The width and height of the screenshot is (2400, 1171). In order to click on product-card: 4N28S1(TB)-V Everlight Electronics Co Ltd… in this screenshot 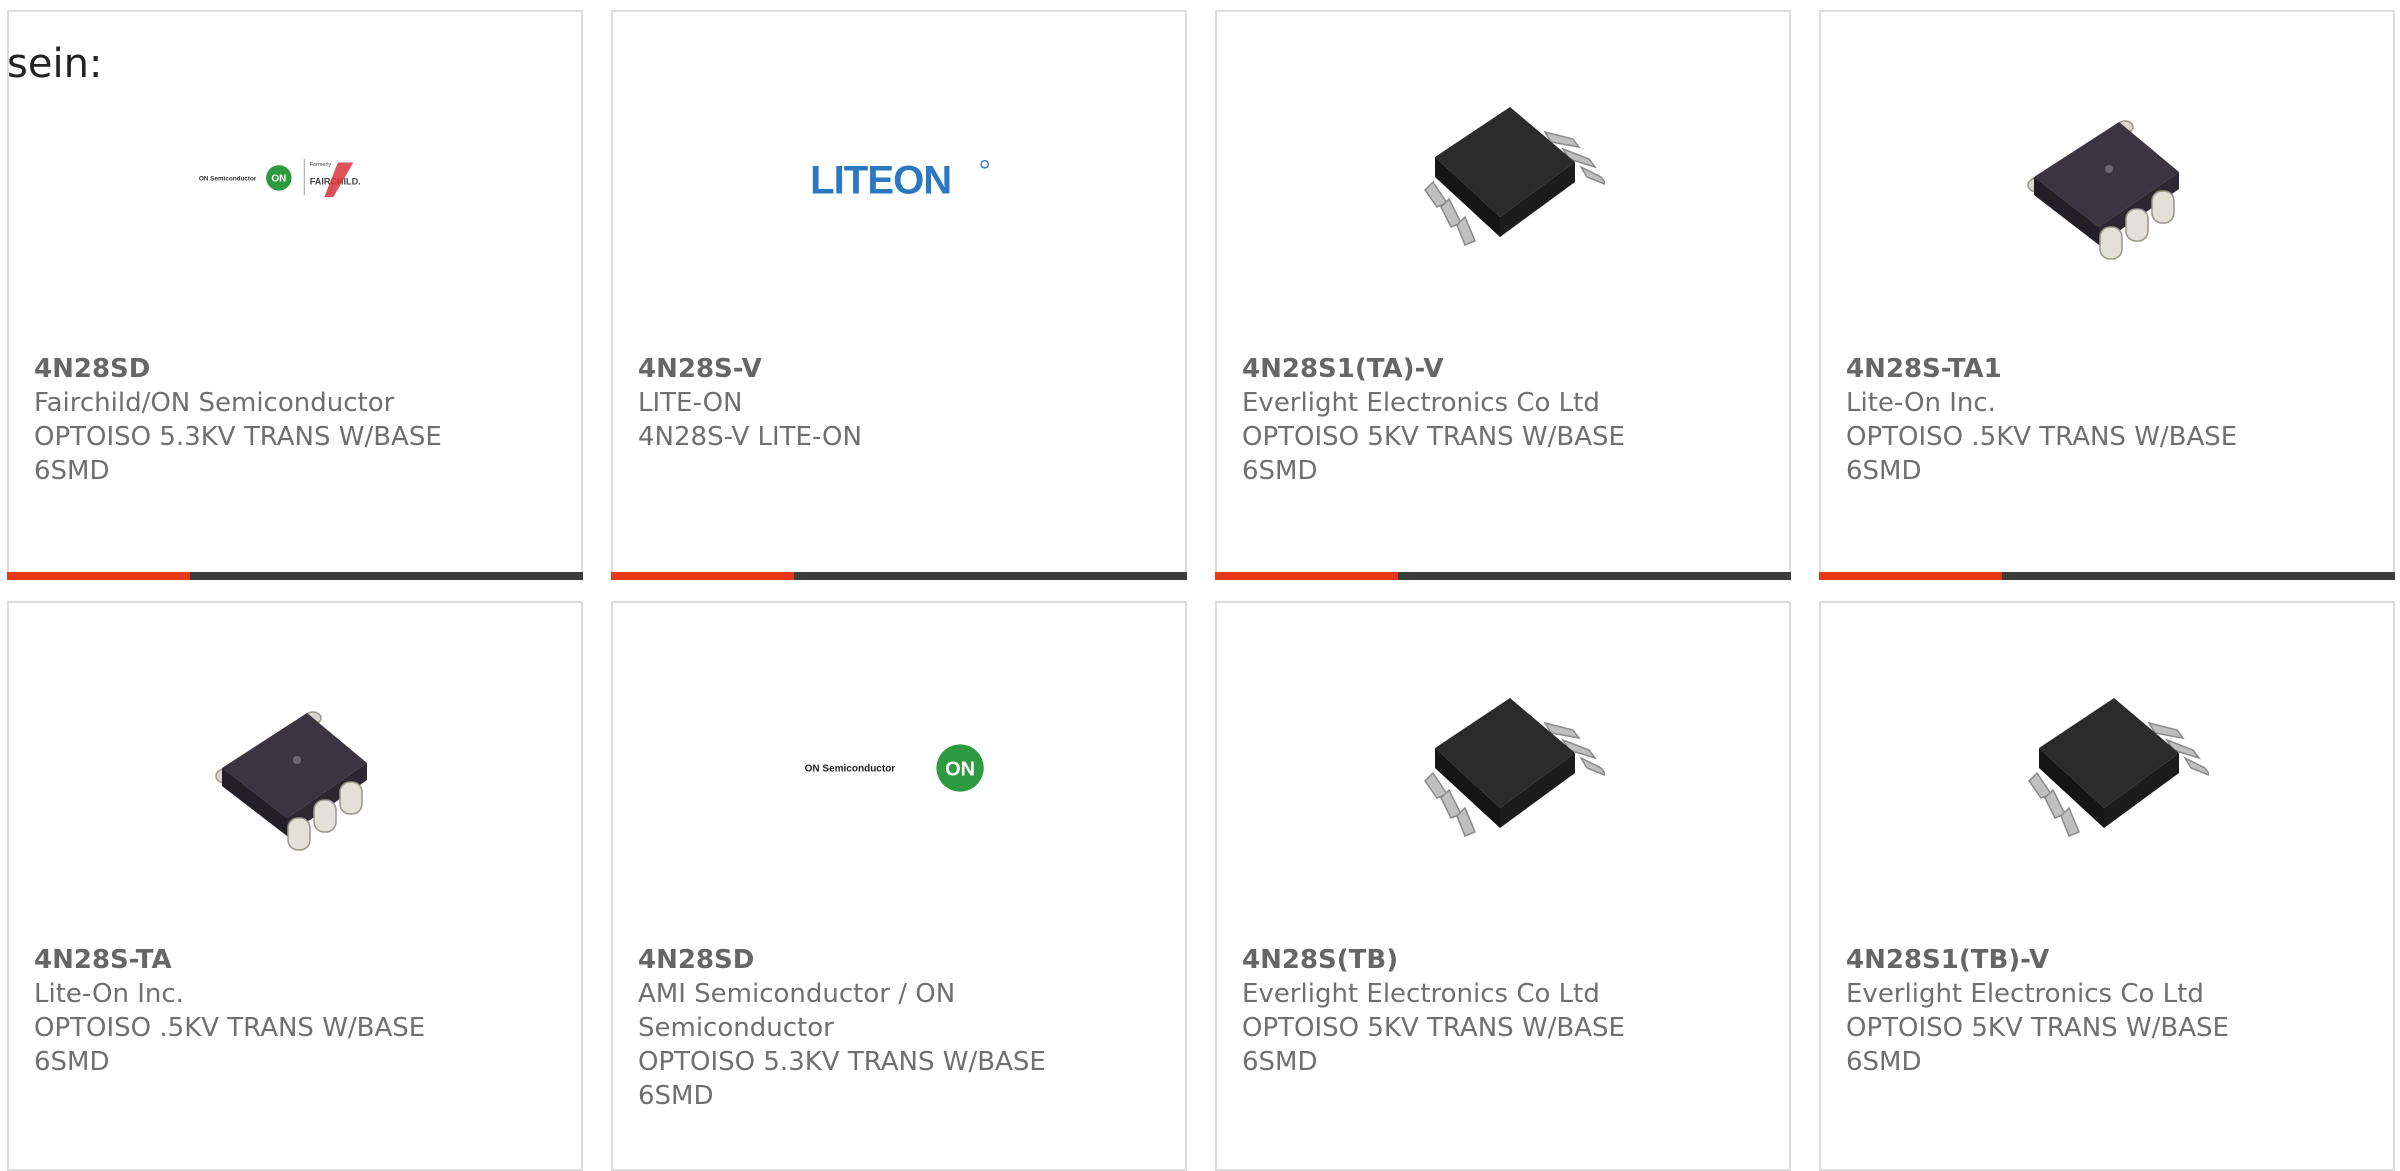, I will do `click(2107, 886)`.